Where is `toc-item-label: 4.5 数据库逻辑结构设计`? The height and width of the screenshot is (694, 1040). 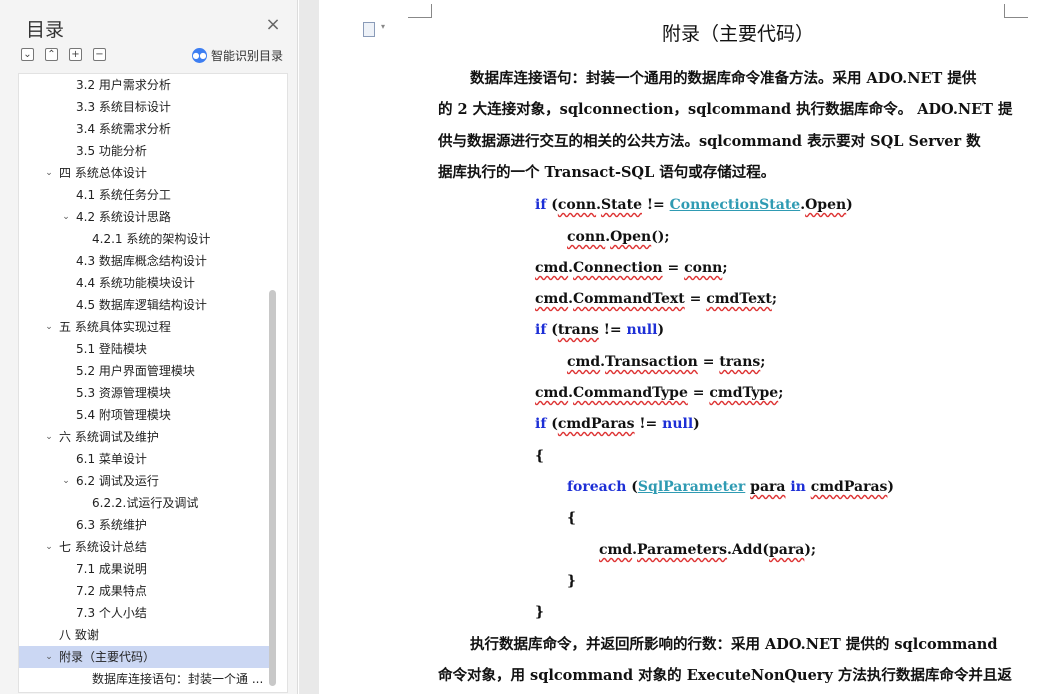 toc-item-label: 4.5 数据库逻辑结构设计 is located at coordinates (141, 305).